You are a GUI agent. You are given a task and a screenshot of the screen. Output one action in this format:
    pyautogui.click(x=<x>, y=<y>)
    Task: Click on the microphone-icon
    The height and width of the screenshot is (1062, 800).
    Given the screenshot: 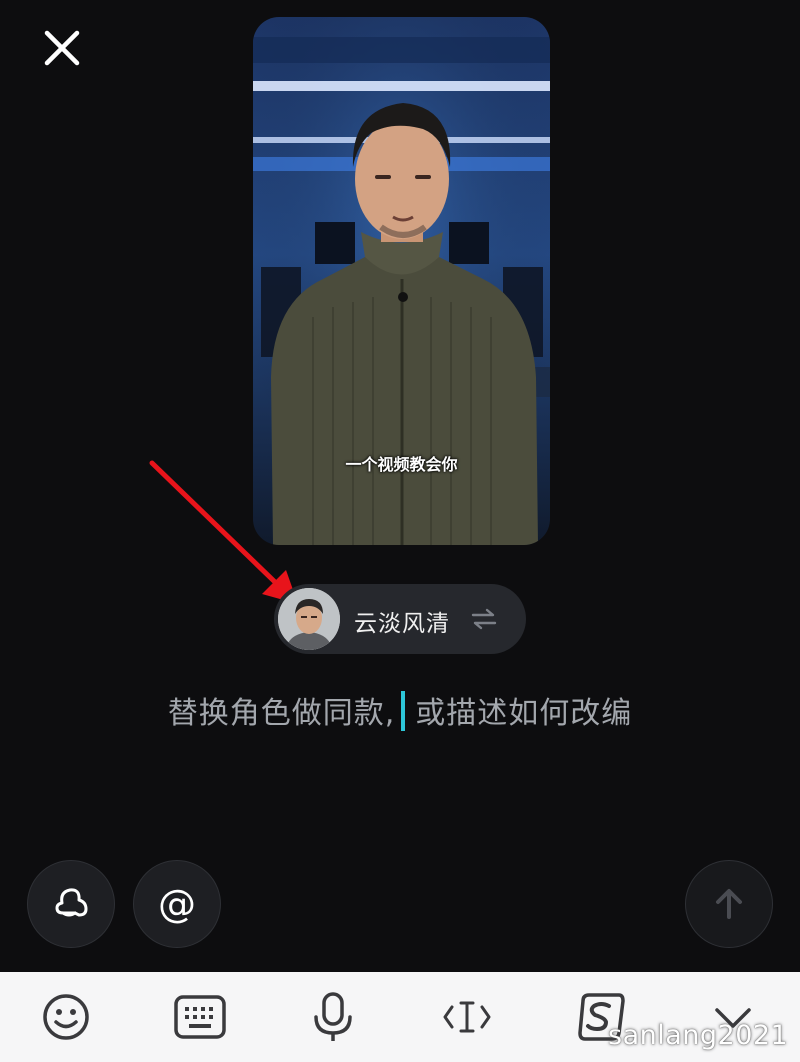 What is the action you would take?
    pyautogui.click(x=333, y=1016)
    